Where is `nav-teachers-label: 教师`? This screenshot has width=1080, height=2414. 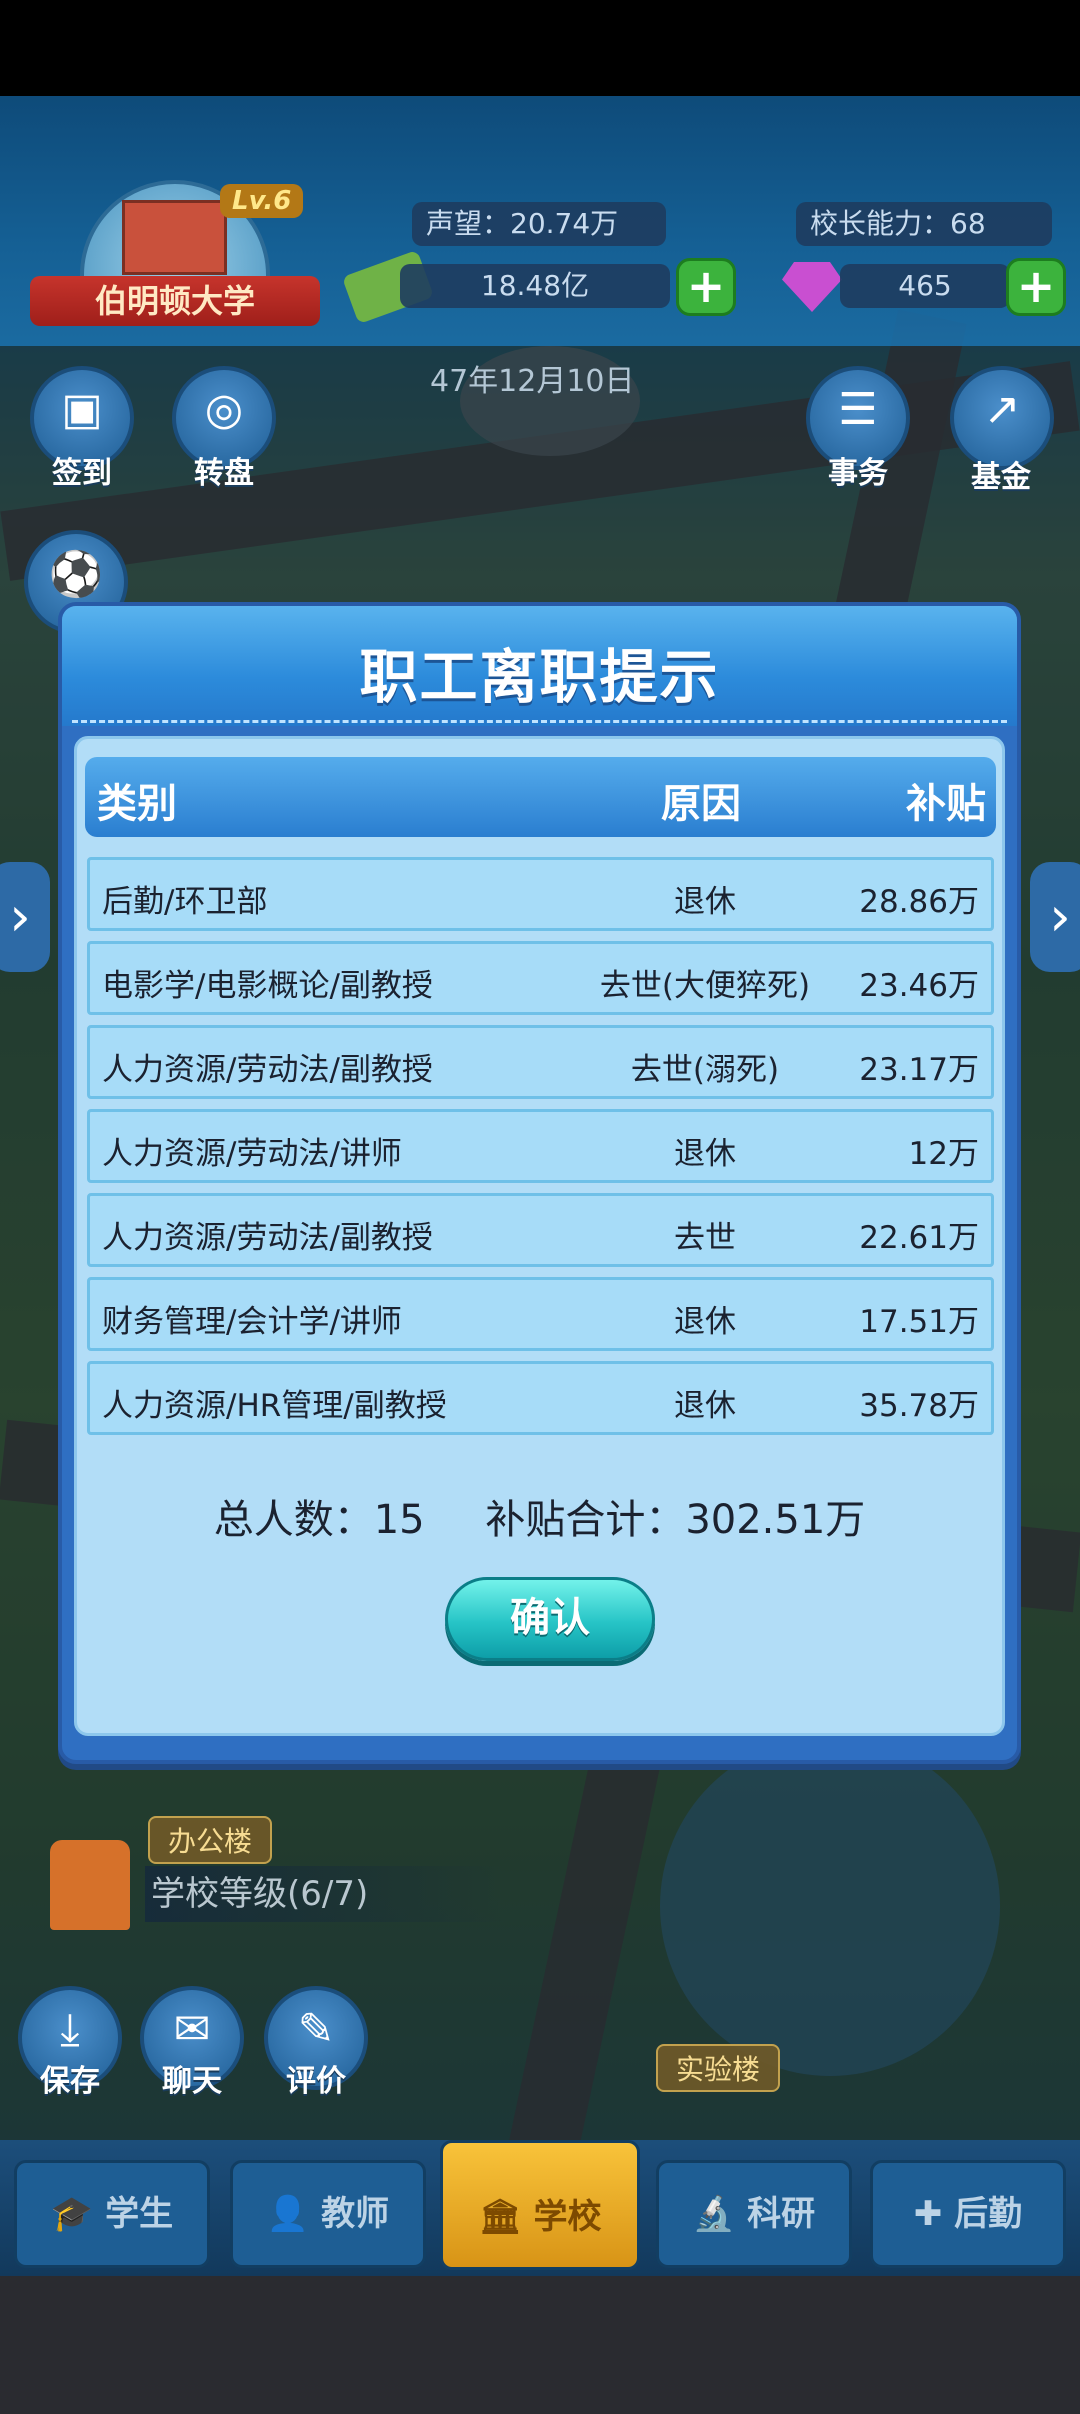 nav-teachers-label: 教师 is located at coordinates (355, 2214).